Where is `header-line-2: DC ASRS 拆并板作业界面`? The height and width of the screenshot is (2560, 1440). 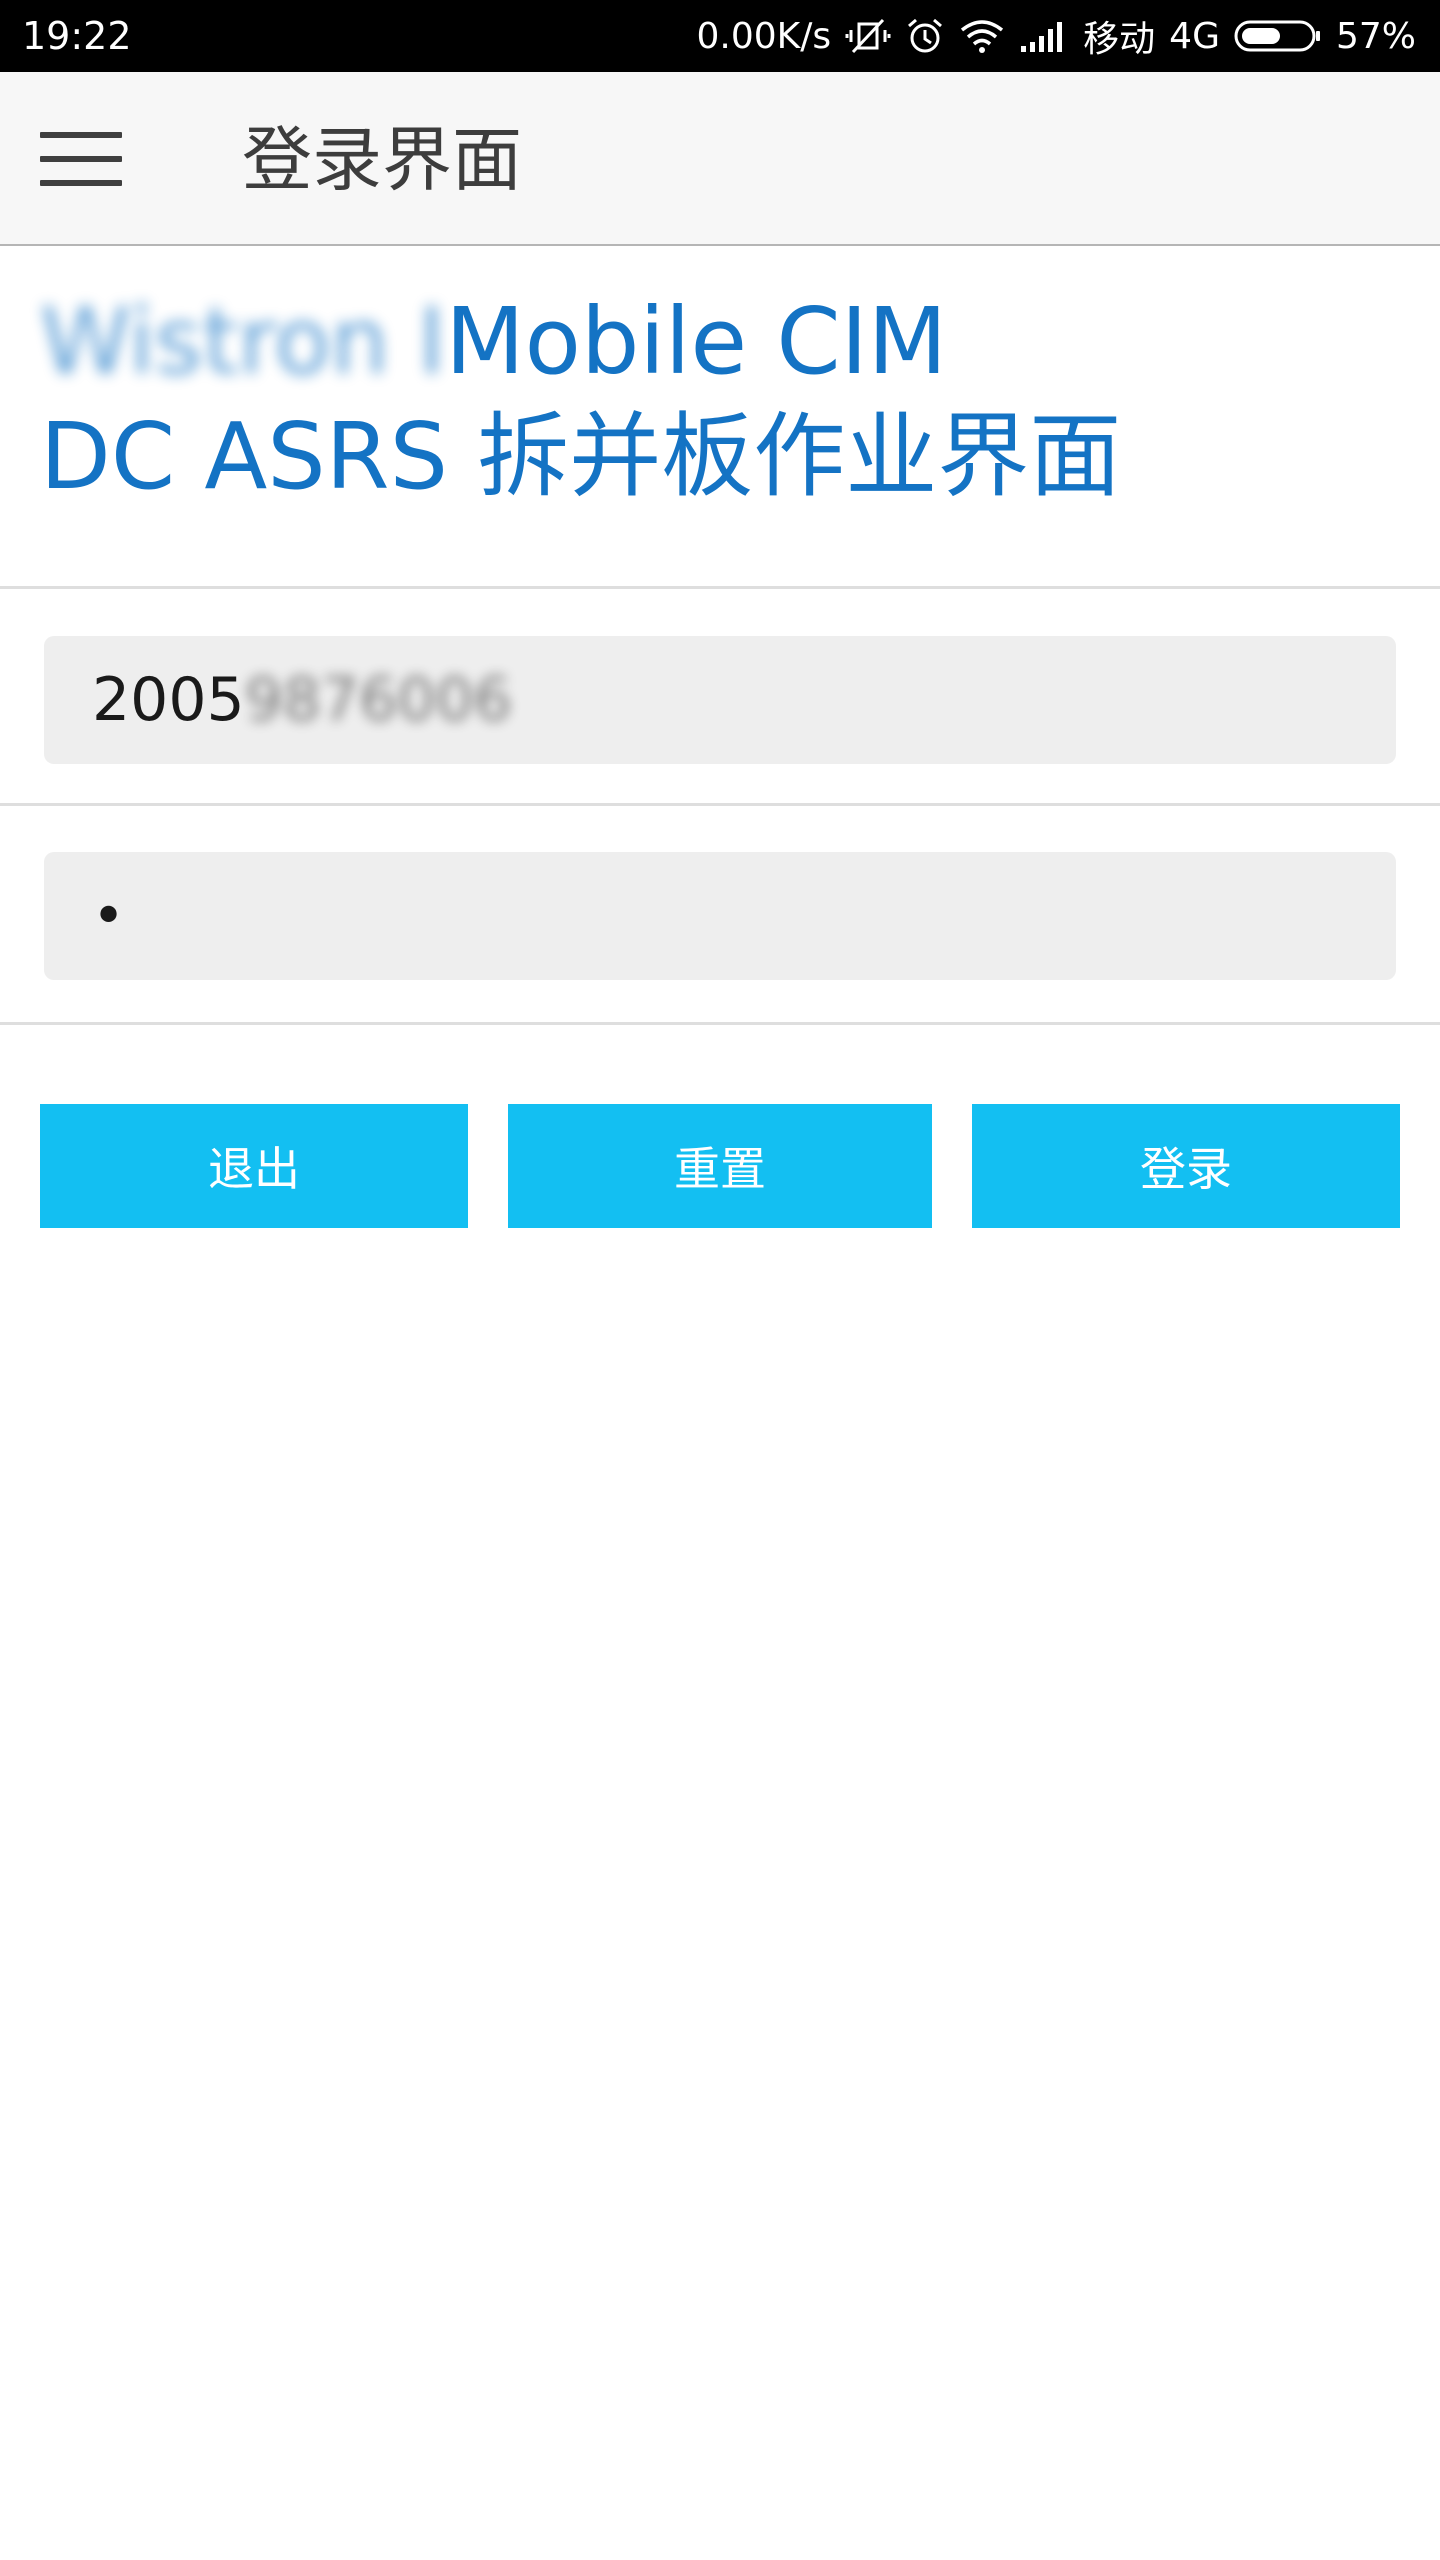 header-line-2: DC ASRS 拆并板作业界面 is located at coordinates (581, 456).